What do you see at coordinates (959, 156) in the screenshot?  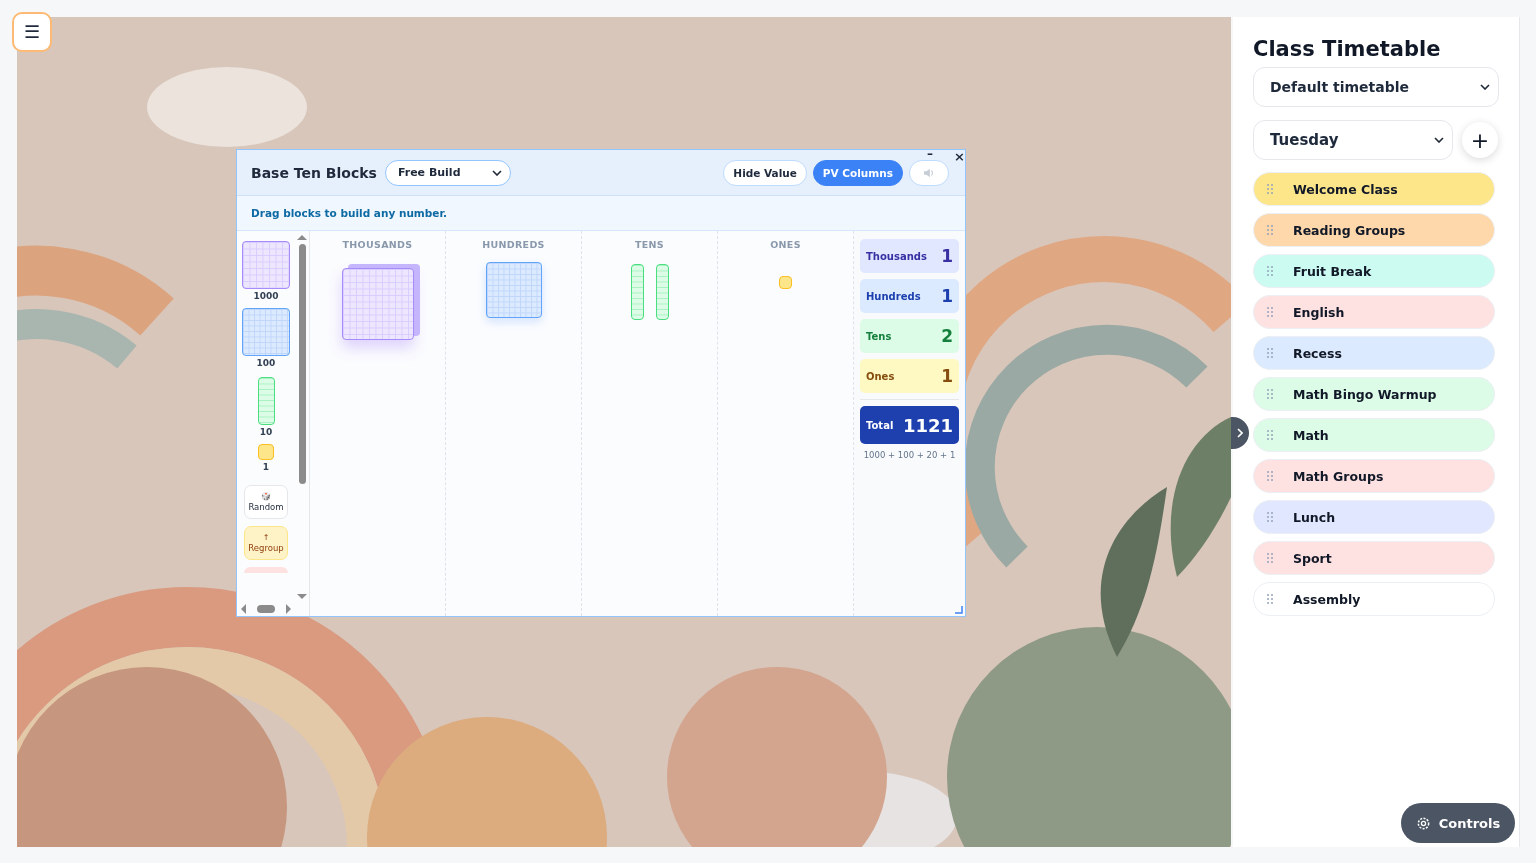 I see `close-button: ×` at bounding box center [959, 156].